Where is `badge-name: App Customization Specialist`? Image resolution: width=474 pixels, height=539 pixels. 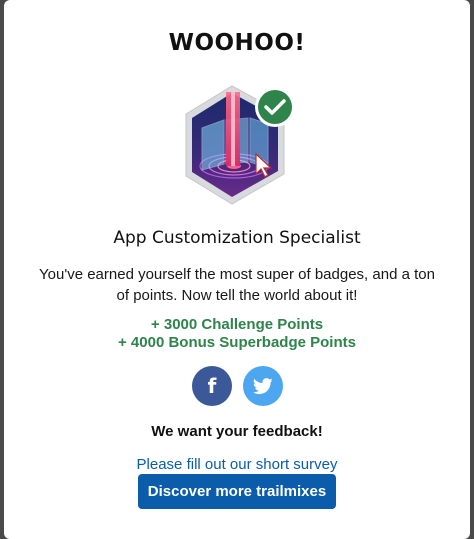 badge-name: App Customization Specialist is located at coordinates (237, 238).